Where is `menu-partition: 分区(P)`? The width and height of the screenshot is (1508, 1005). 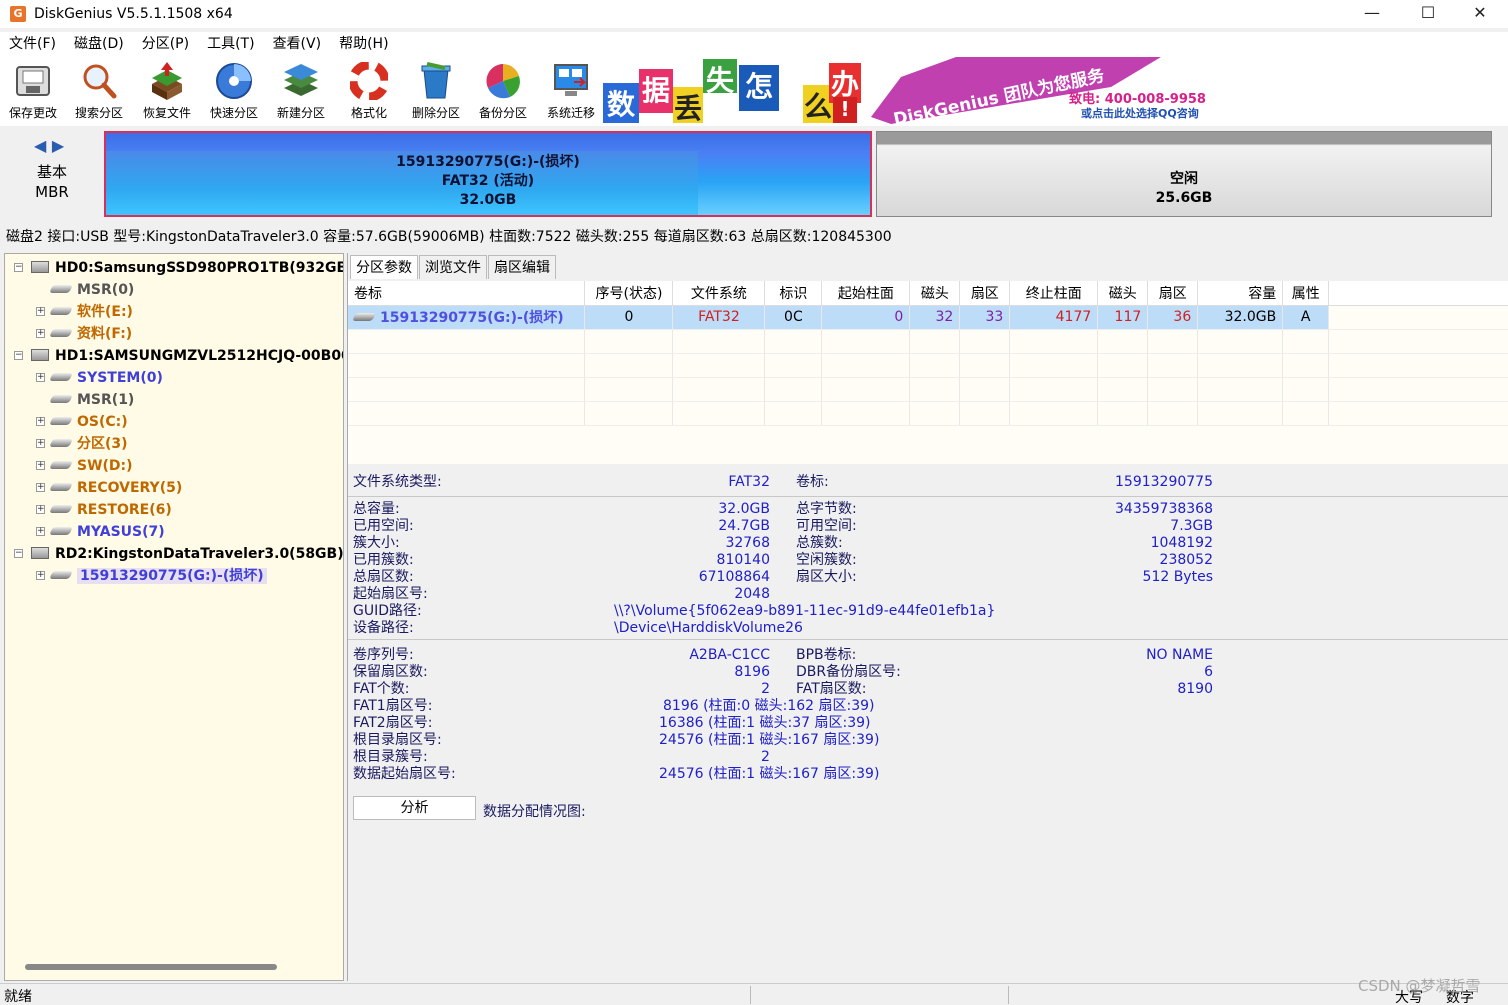
menu-partition: 分区(P) is located at coordinates (165, 44).